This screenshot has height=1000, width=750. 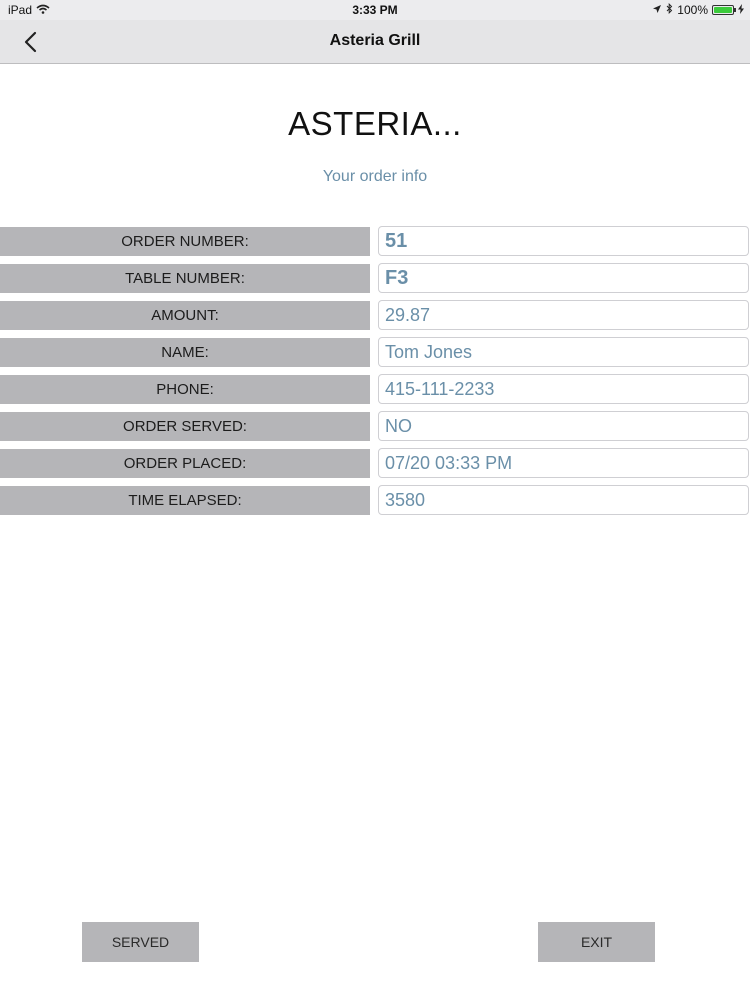 What do you see at coordinates (563, 278) in the screenshot?
I see `table-number-field: F3` at bounding box center [563, 278].